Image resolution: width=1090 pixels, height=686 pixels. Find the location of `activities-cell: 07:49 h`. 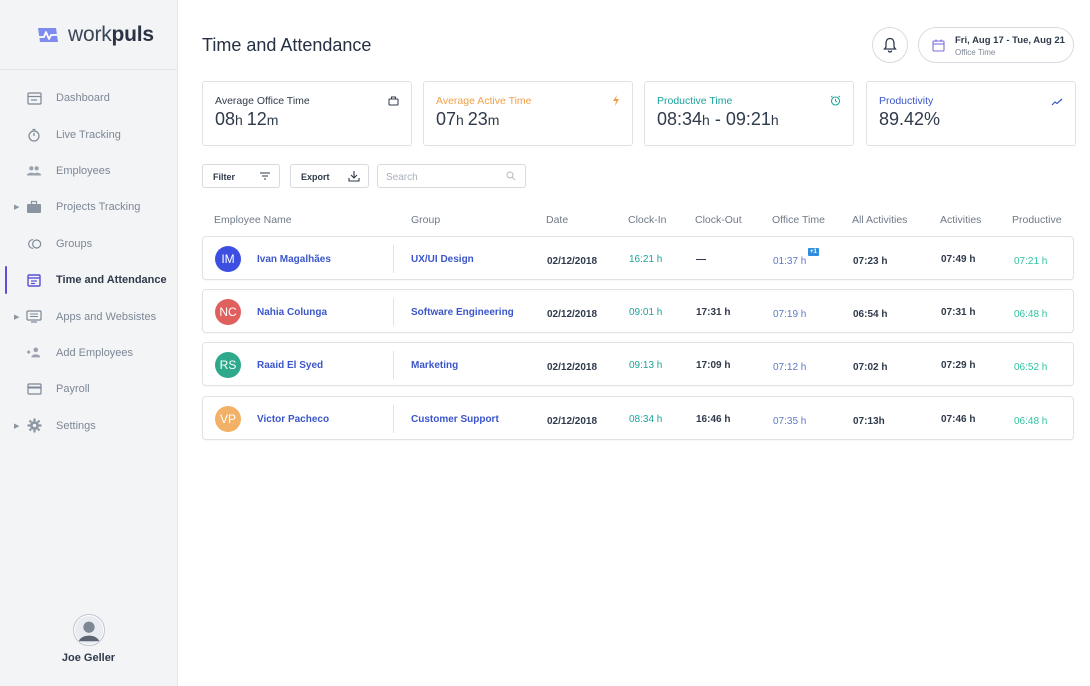

activities-cell: 07:49 h is located at coordinates (958, 259).